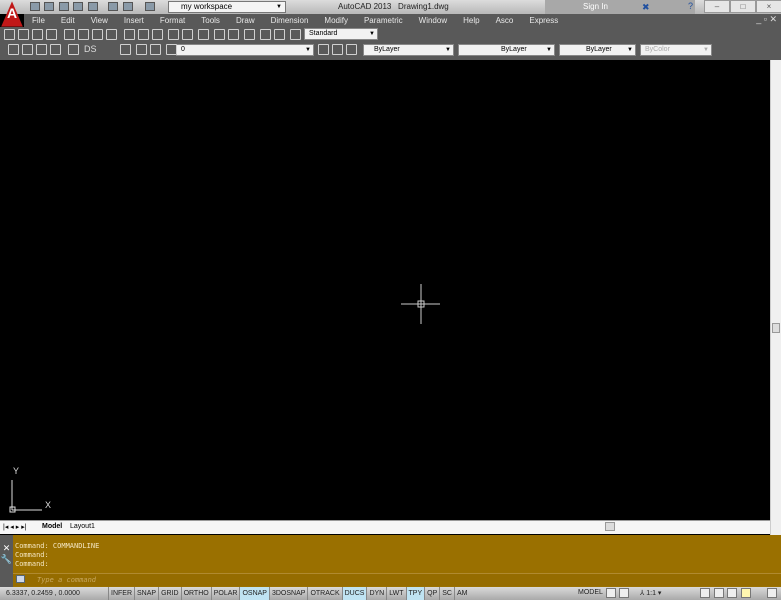 This screenshot has height=600, width=781. What do you see at coordinates (543, 20) in the screenshot?
I see `menu-express: Express` at bounding box center [543, 20].